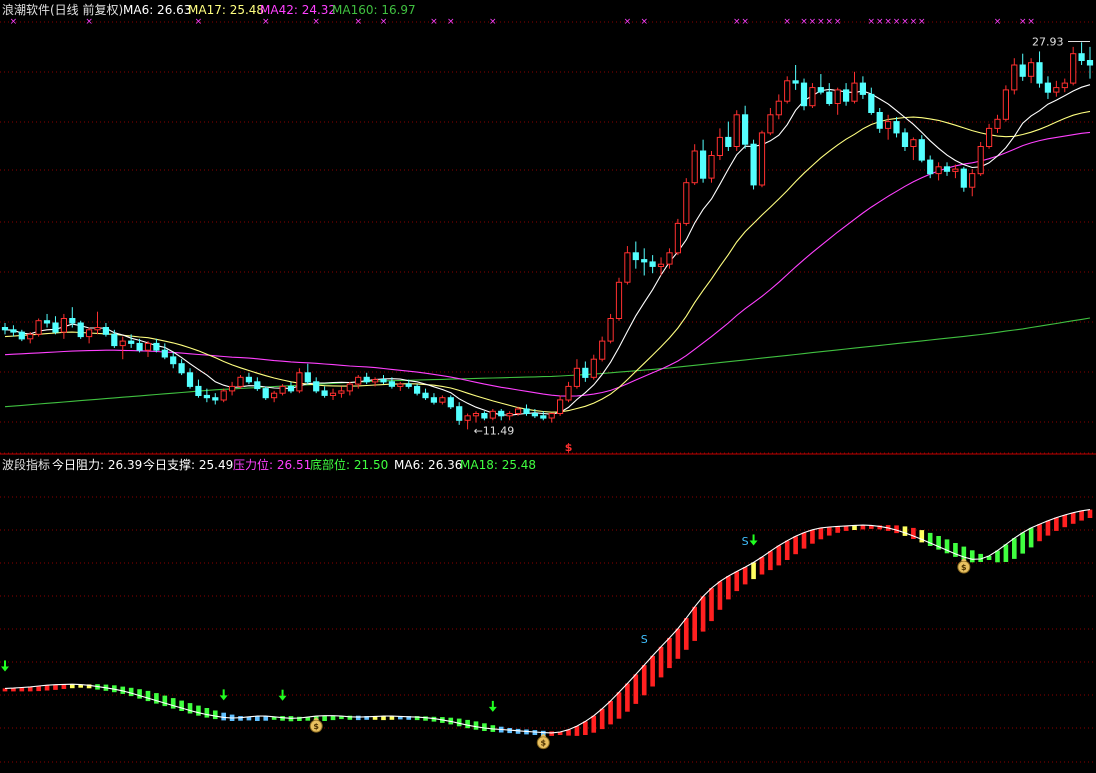 The image size is (1096, 773). Describe the element at coordinates (753, 540) in the screenshot. I see `down-arrow-icon` at that location.